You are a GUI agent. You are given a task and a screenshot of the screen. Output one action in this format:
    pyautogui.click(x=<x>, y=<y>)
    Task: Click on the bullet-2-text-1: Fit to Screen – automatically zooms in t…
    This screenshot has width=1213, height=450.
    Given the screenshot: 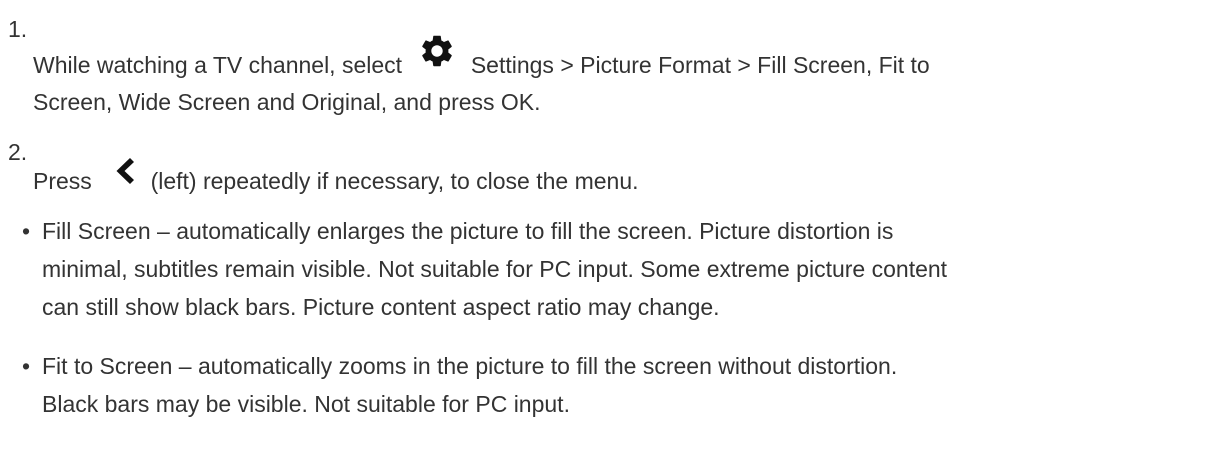 What is the action you would take?
    pyautogui.click(x=470, y=366)
    